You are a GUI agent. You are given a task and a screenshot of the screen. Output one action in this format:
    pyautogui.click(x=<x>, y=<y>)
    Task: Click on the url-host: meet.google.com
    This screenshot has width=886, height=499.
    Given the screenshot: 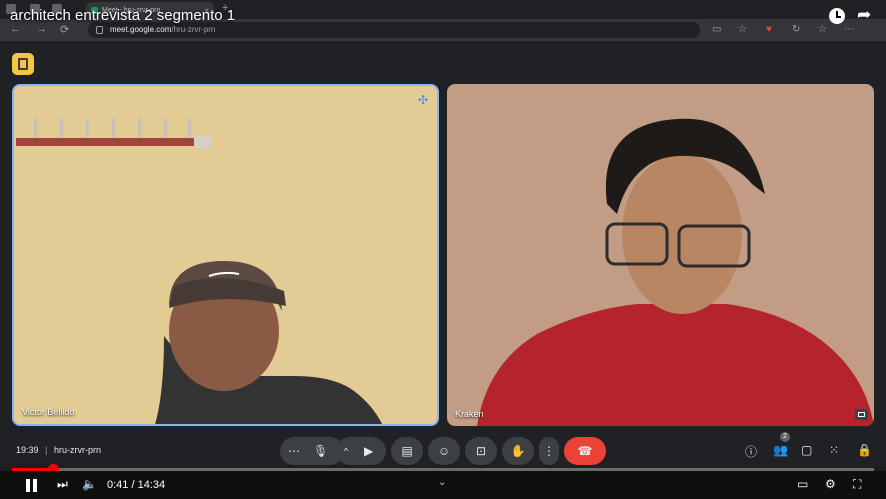 What is the action you would take?
    pyautogui.click(x=141, y=29)
    